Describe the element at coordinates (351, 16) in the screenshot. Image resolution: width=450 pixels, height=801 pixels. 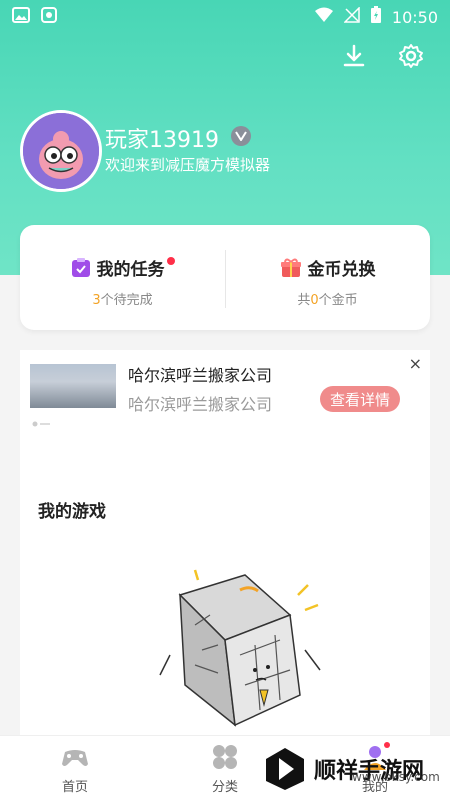
I see `signal-off-icon` at that location.